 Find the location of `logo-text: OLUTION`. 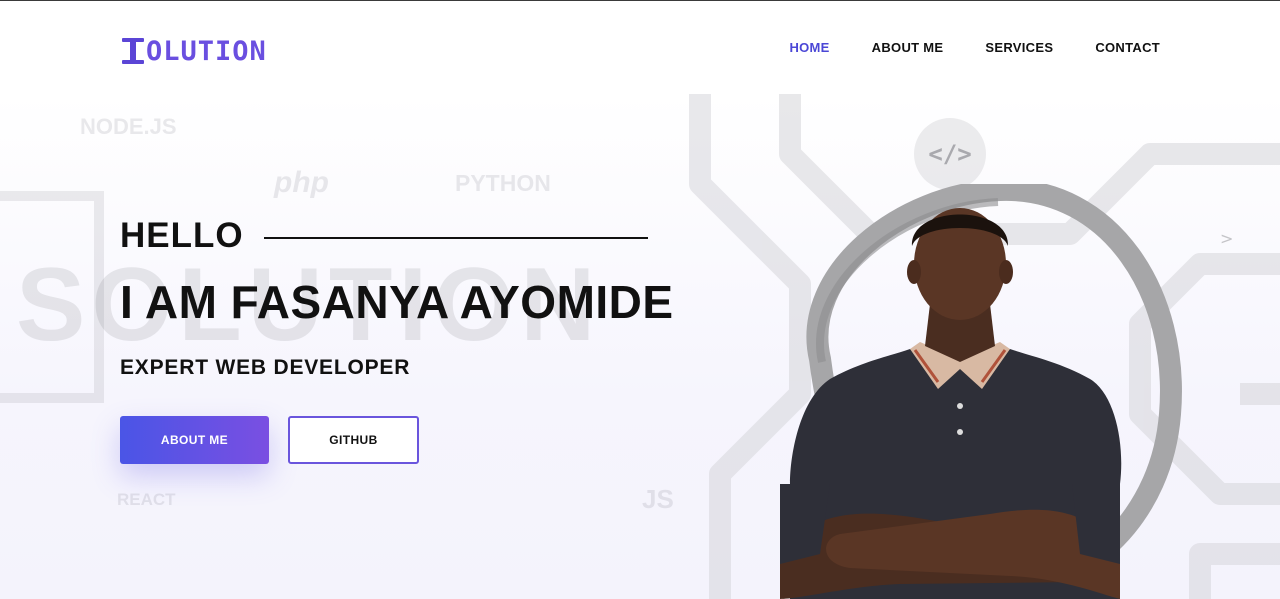

logo-text: OLUTION is located at coordinates (206, 51).